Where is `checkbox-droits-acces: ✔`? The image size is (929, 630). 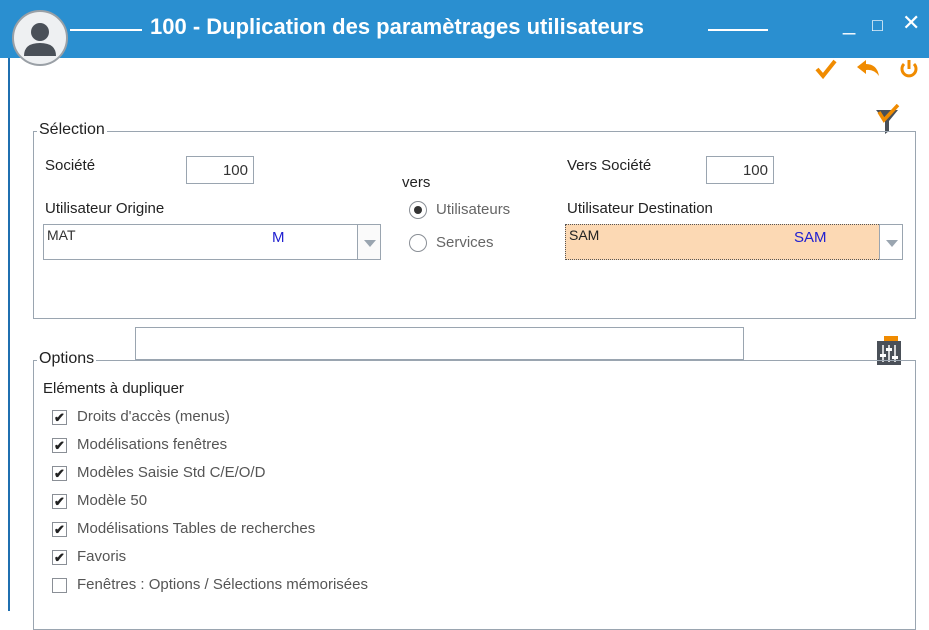
checkbox-droits-acces: ✔ is located at coordinates (59, 417).